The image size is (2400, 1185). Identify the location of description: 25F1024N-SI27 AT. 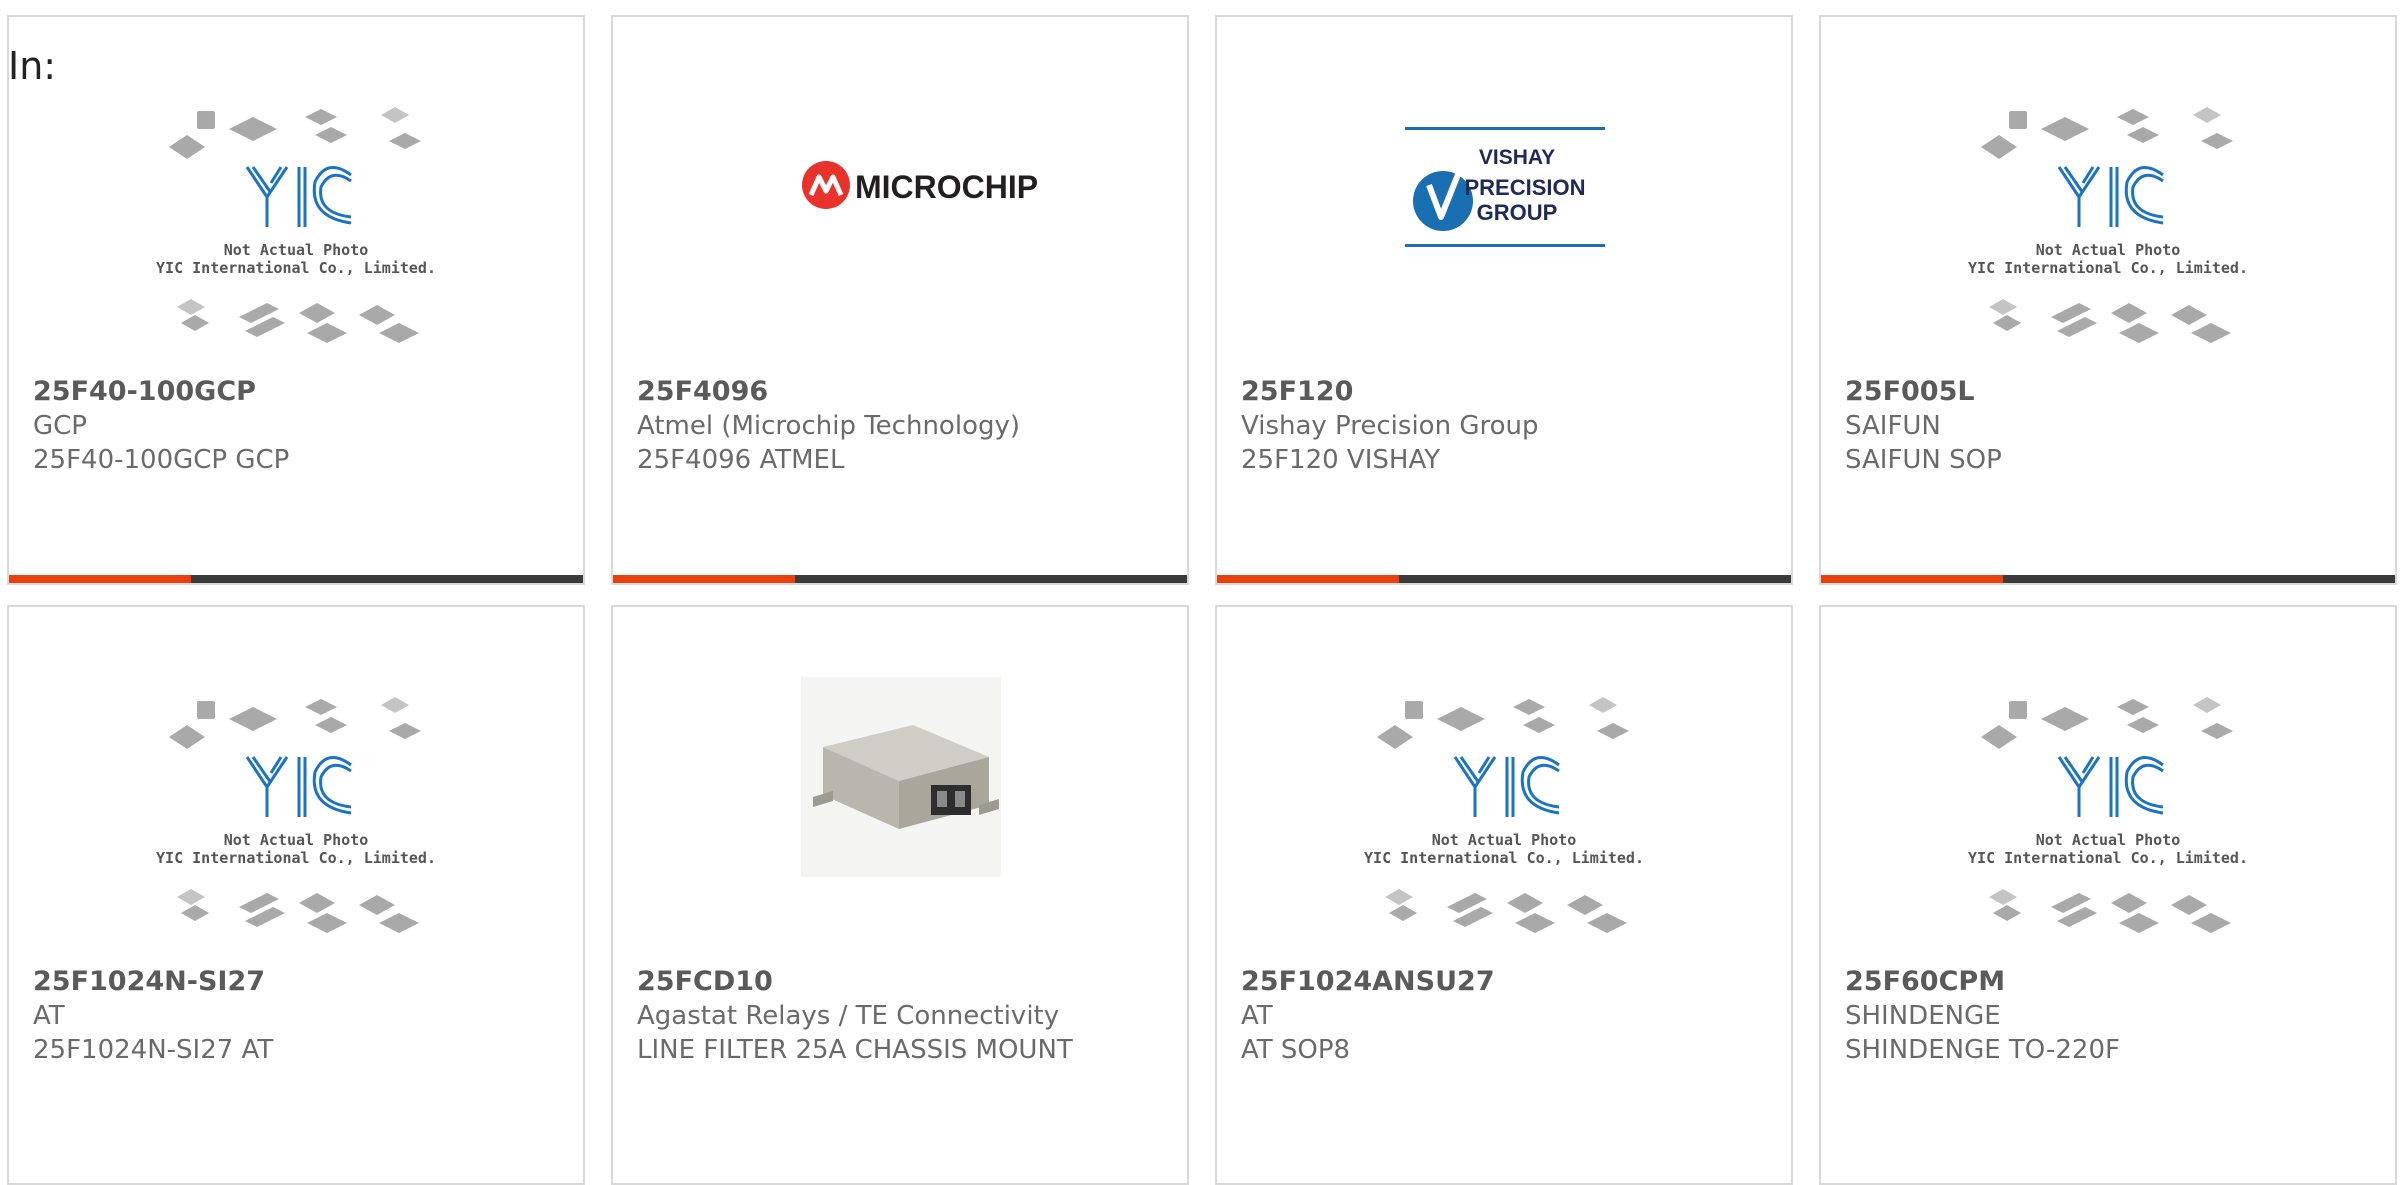
(153, 1050).